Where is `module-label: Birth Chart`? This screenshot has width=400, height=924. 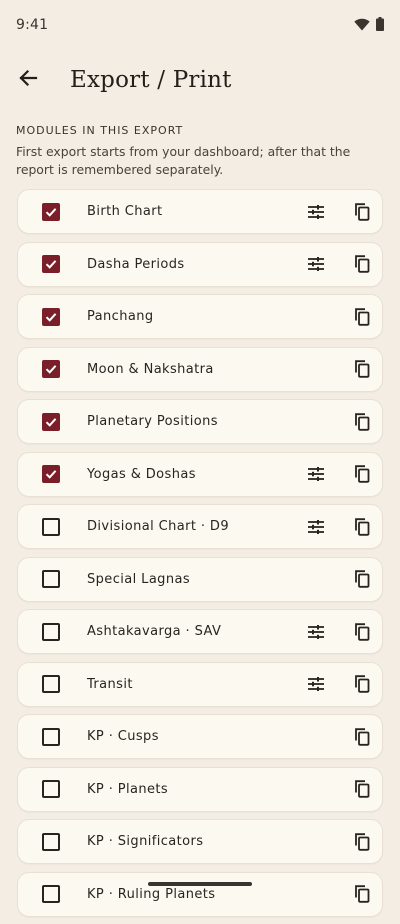 module-label: Birth Chart is located at coordinates (125, 211).